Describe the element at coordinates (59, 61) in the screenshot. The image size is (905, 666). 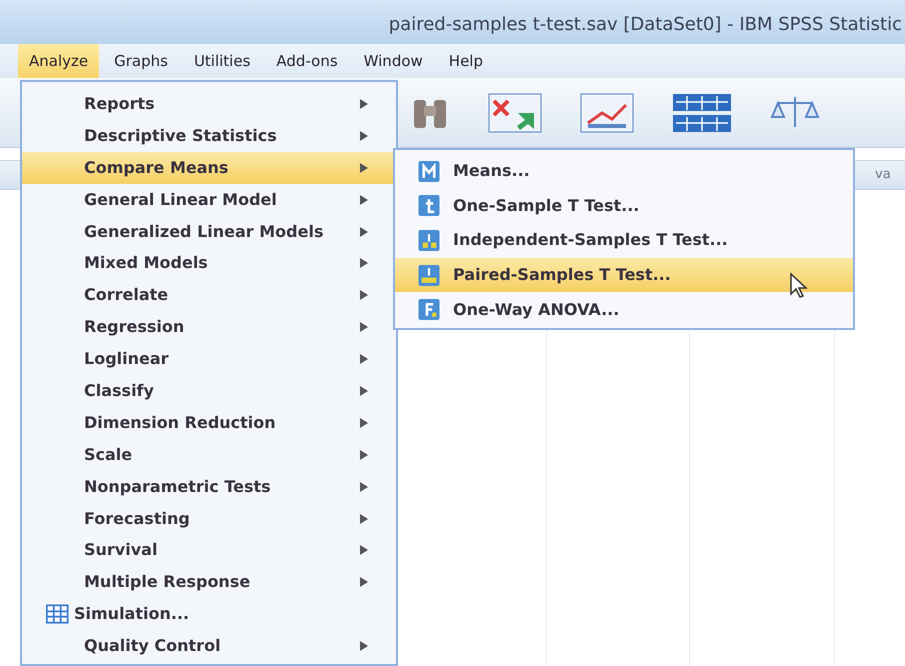
I see `menu-bar-item: Analyze` at that location.